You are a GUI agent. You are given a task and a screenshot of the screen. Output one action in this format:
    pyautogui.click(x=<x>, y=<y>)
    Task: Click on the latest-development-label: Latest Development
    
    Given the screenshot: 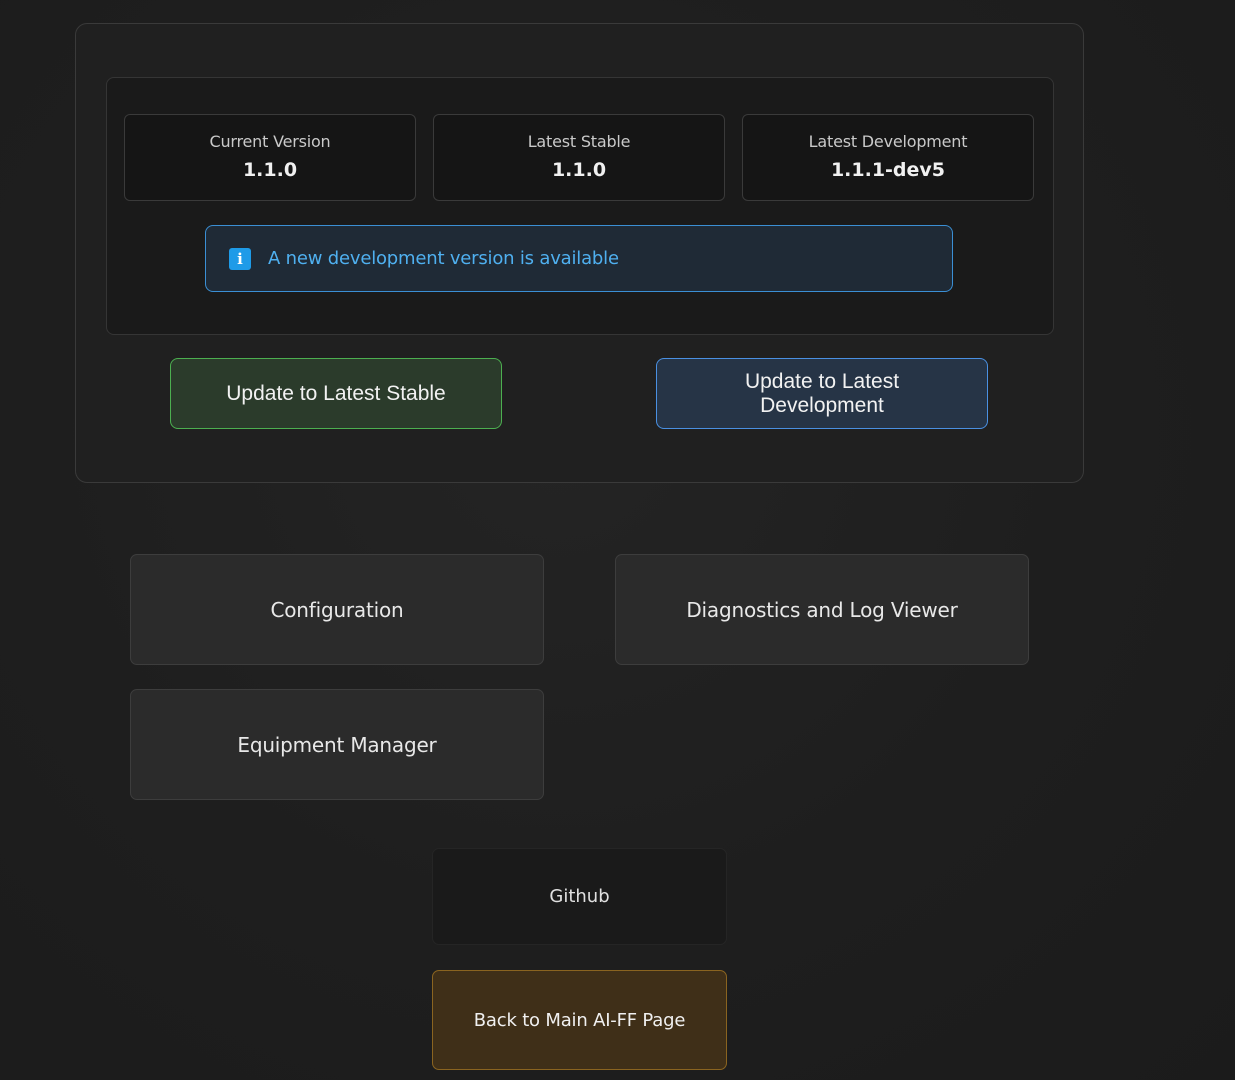 What is the action you would take?
    pyautogui.click(x=888, y=141)
    